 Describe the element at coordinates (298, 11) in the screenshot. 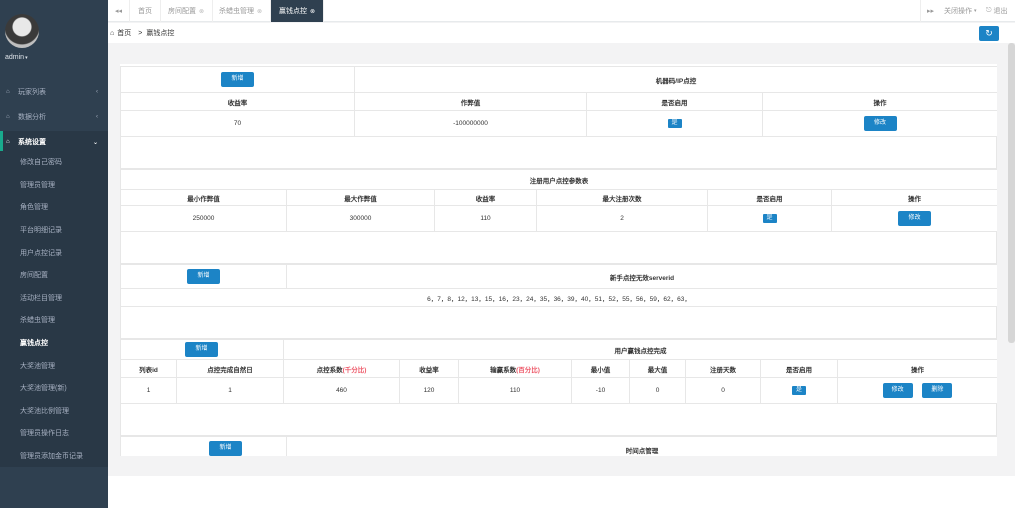

I see `tab-win-control: 赢钱点控 ⊗` at that location.